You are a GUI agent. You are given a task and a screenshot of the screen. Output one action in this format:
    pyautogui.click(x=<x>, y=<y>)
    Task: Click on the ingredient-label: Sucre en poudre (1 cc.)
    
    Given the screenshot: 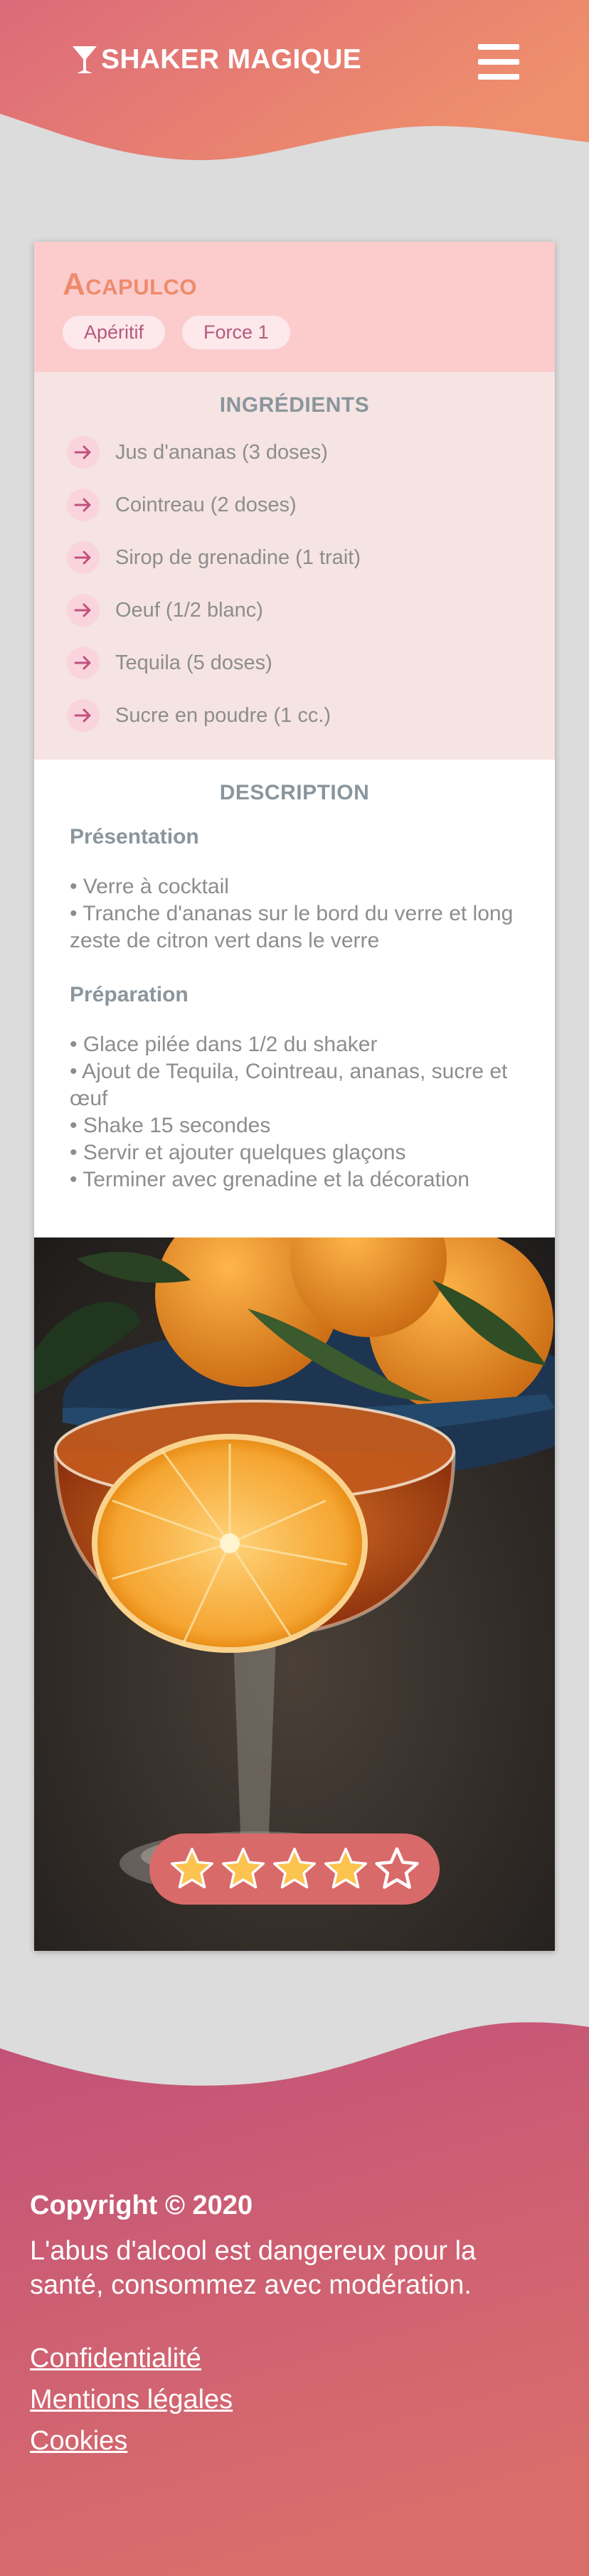 What is the action you would take?
    pyautogui.click(x=223, y=715)
    